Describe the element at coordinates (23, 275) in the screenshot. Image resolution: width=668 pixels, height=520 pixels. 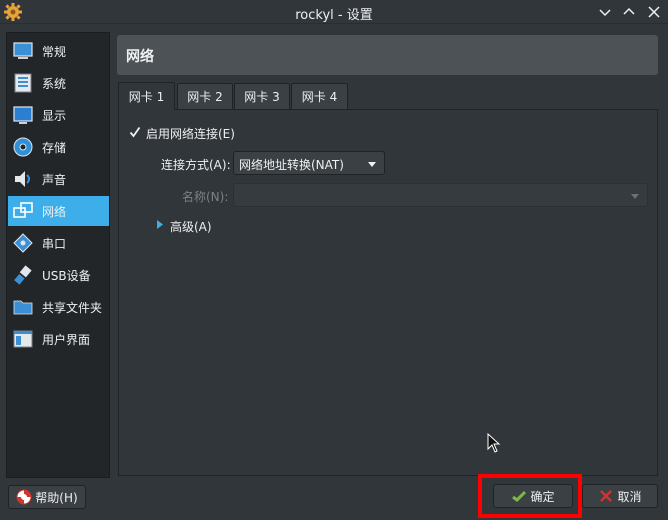
I see `usb-icon` at that location.